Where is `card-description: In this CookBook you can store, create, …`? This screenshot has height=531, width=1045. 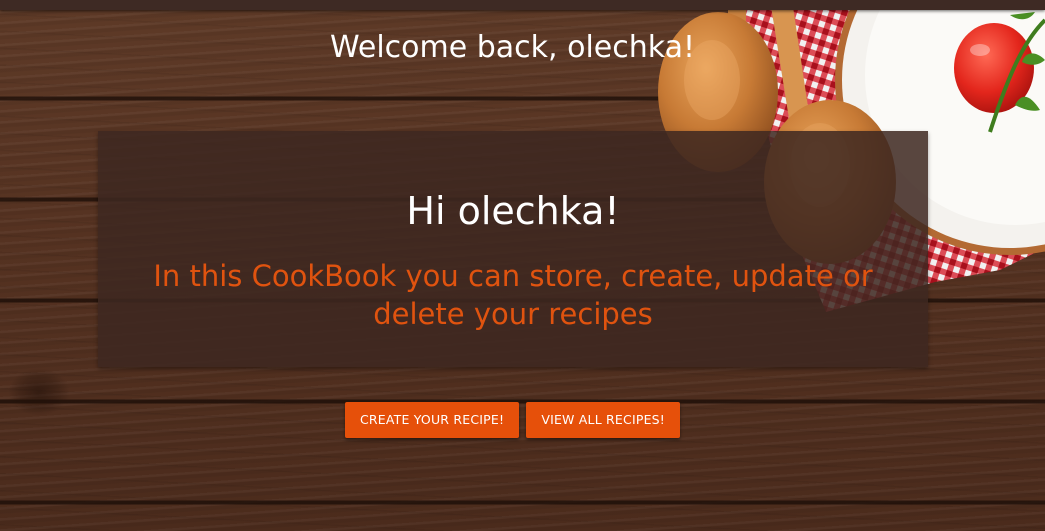
card-description: In this CookBook you can store, create, … is located at coordinates (513, 295).